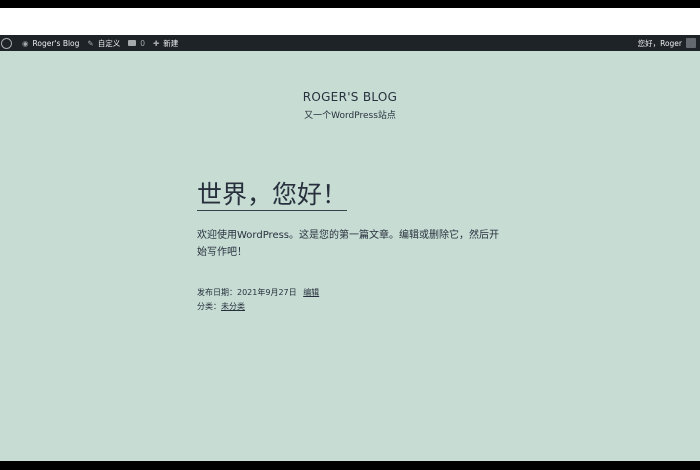 Image resolution: width=700 pixels, height=470 pixels. I want to click on wordpress-icon, so click(6, 43).